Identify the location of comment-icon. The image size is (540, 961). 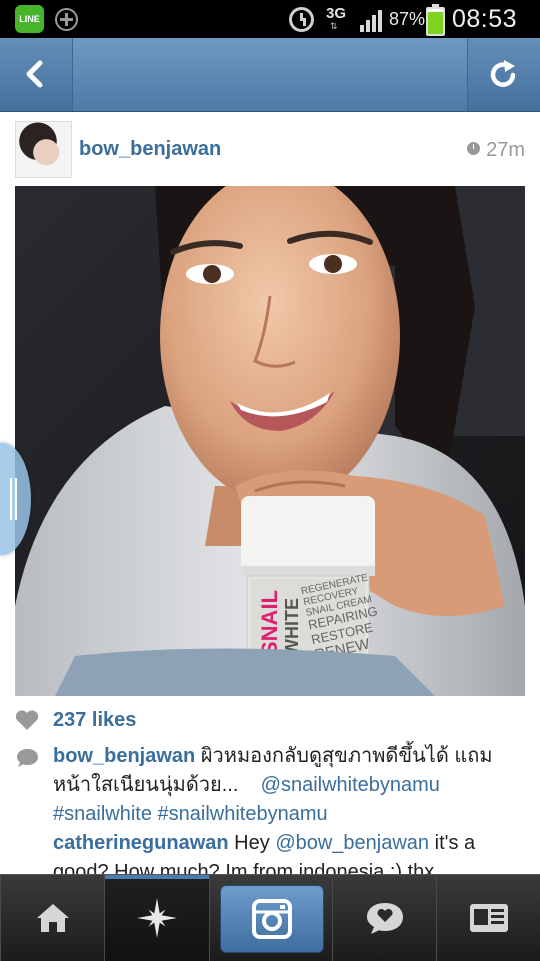
(27, 758).